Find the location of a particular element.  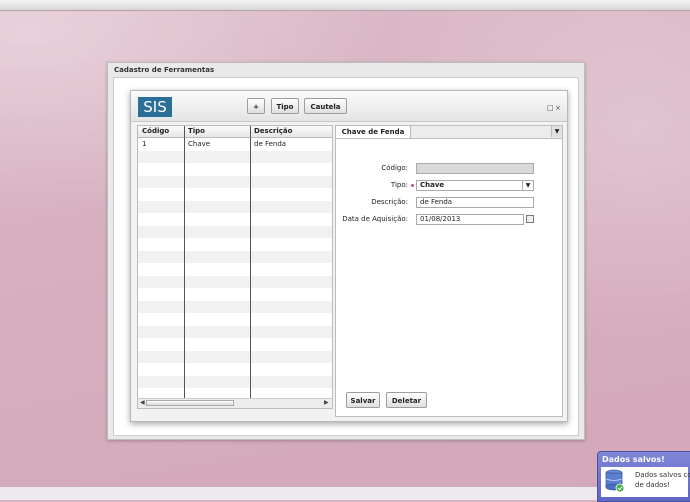

descricao-field: de Fenda is located at coordinates (475, 202).